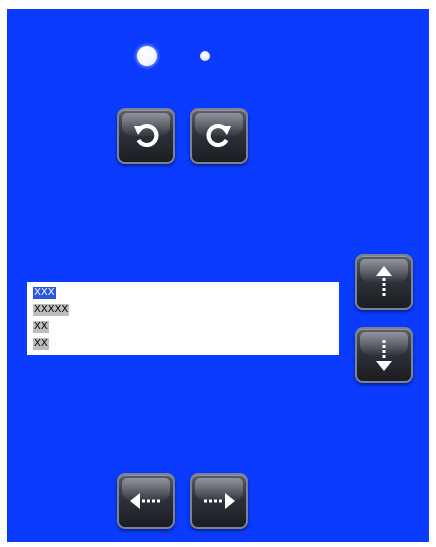  What do you see at coordinates (44, 293) in the screenshot?
I see `list-item: XXX` at bounding box center [44, 293].